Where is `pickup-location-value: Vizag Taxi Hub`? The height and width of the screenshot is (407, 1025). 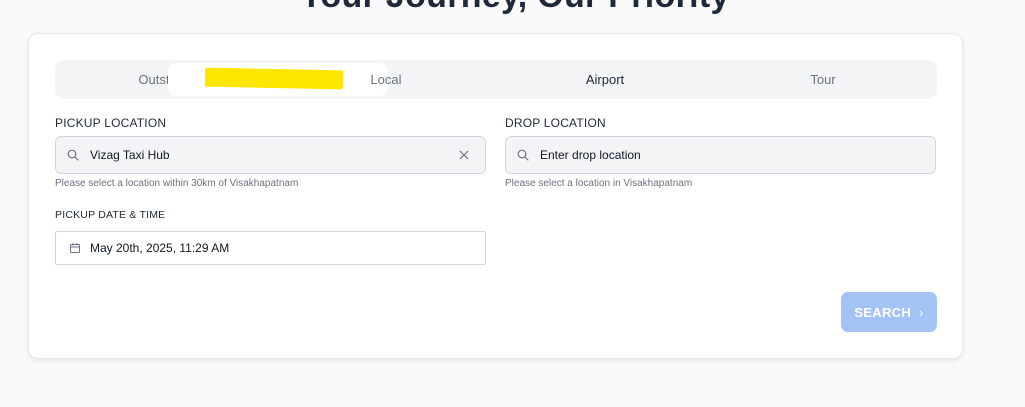 pickup-location-value: Vizag Taxi Hub is located at coordinates (260, 155).